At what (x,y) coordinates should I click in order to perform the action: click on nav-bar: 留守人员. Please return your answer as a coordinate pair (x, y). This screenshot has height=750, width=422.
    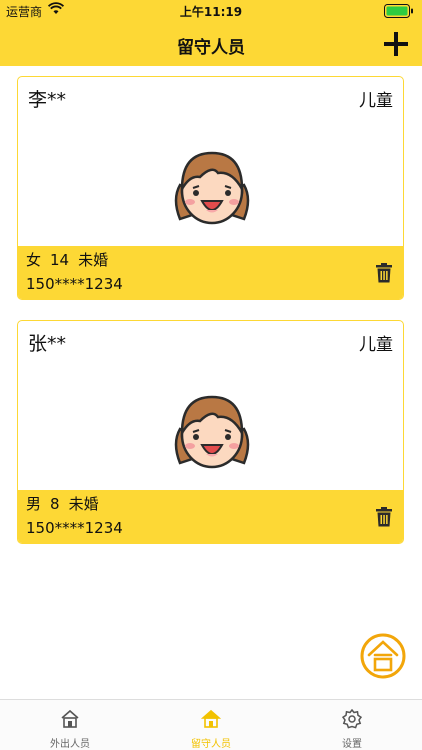
    Looking at the image, I should click on (211, 44).